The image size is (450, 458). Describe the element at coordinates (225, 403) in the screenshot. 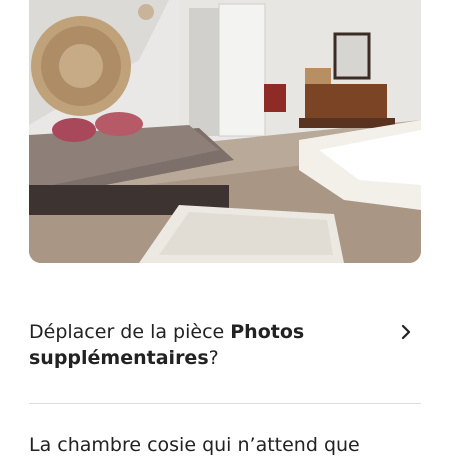

I see `divider` at that location.